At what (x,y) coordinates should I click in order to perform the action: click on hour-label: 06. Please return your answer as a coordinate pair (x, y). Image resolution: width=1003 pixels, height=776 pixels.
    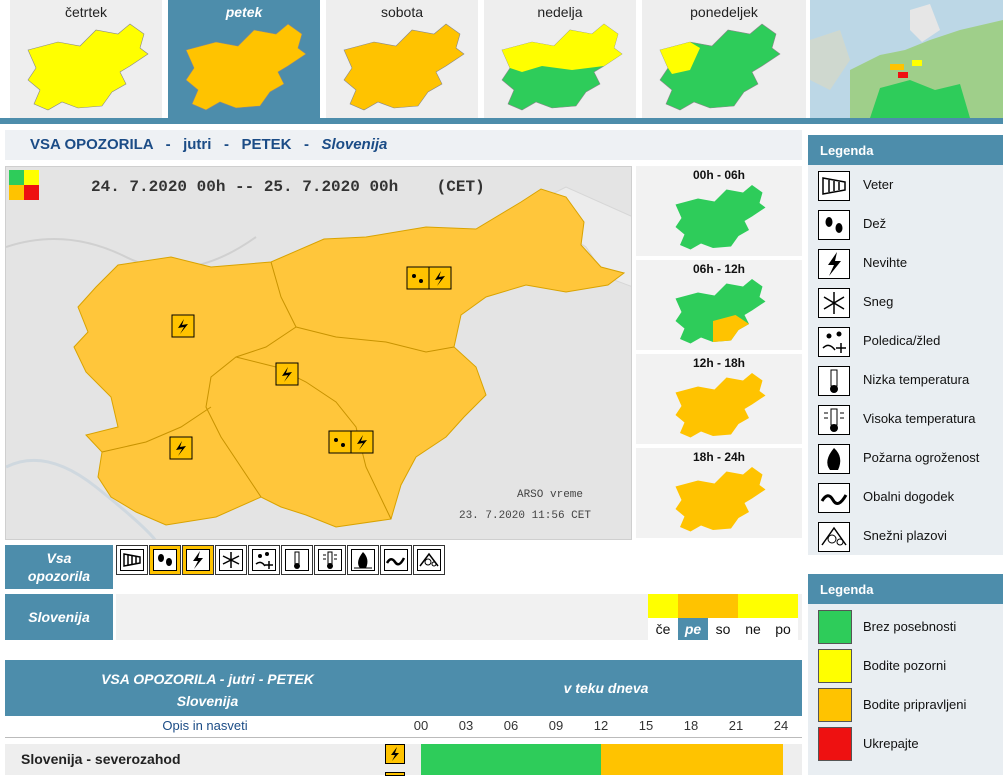
    Looking at the image, I should click on (511, 725).